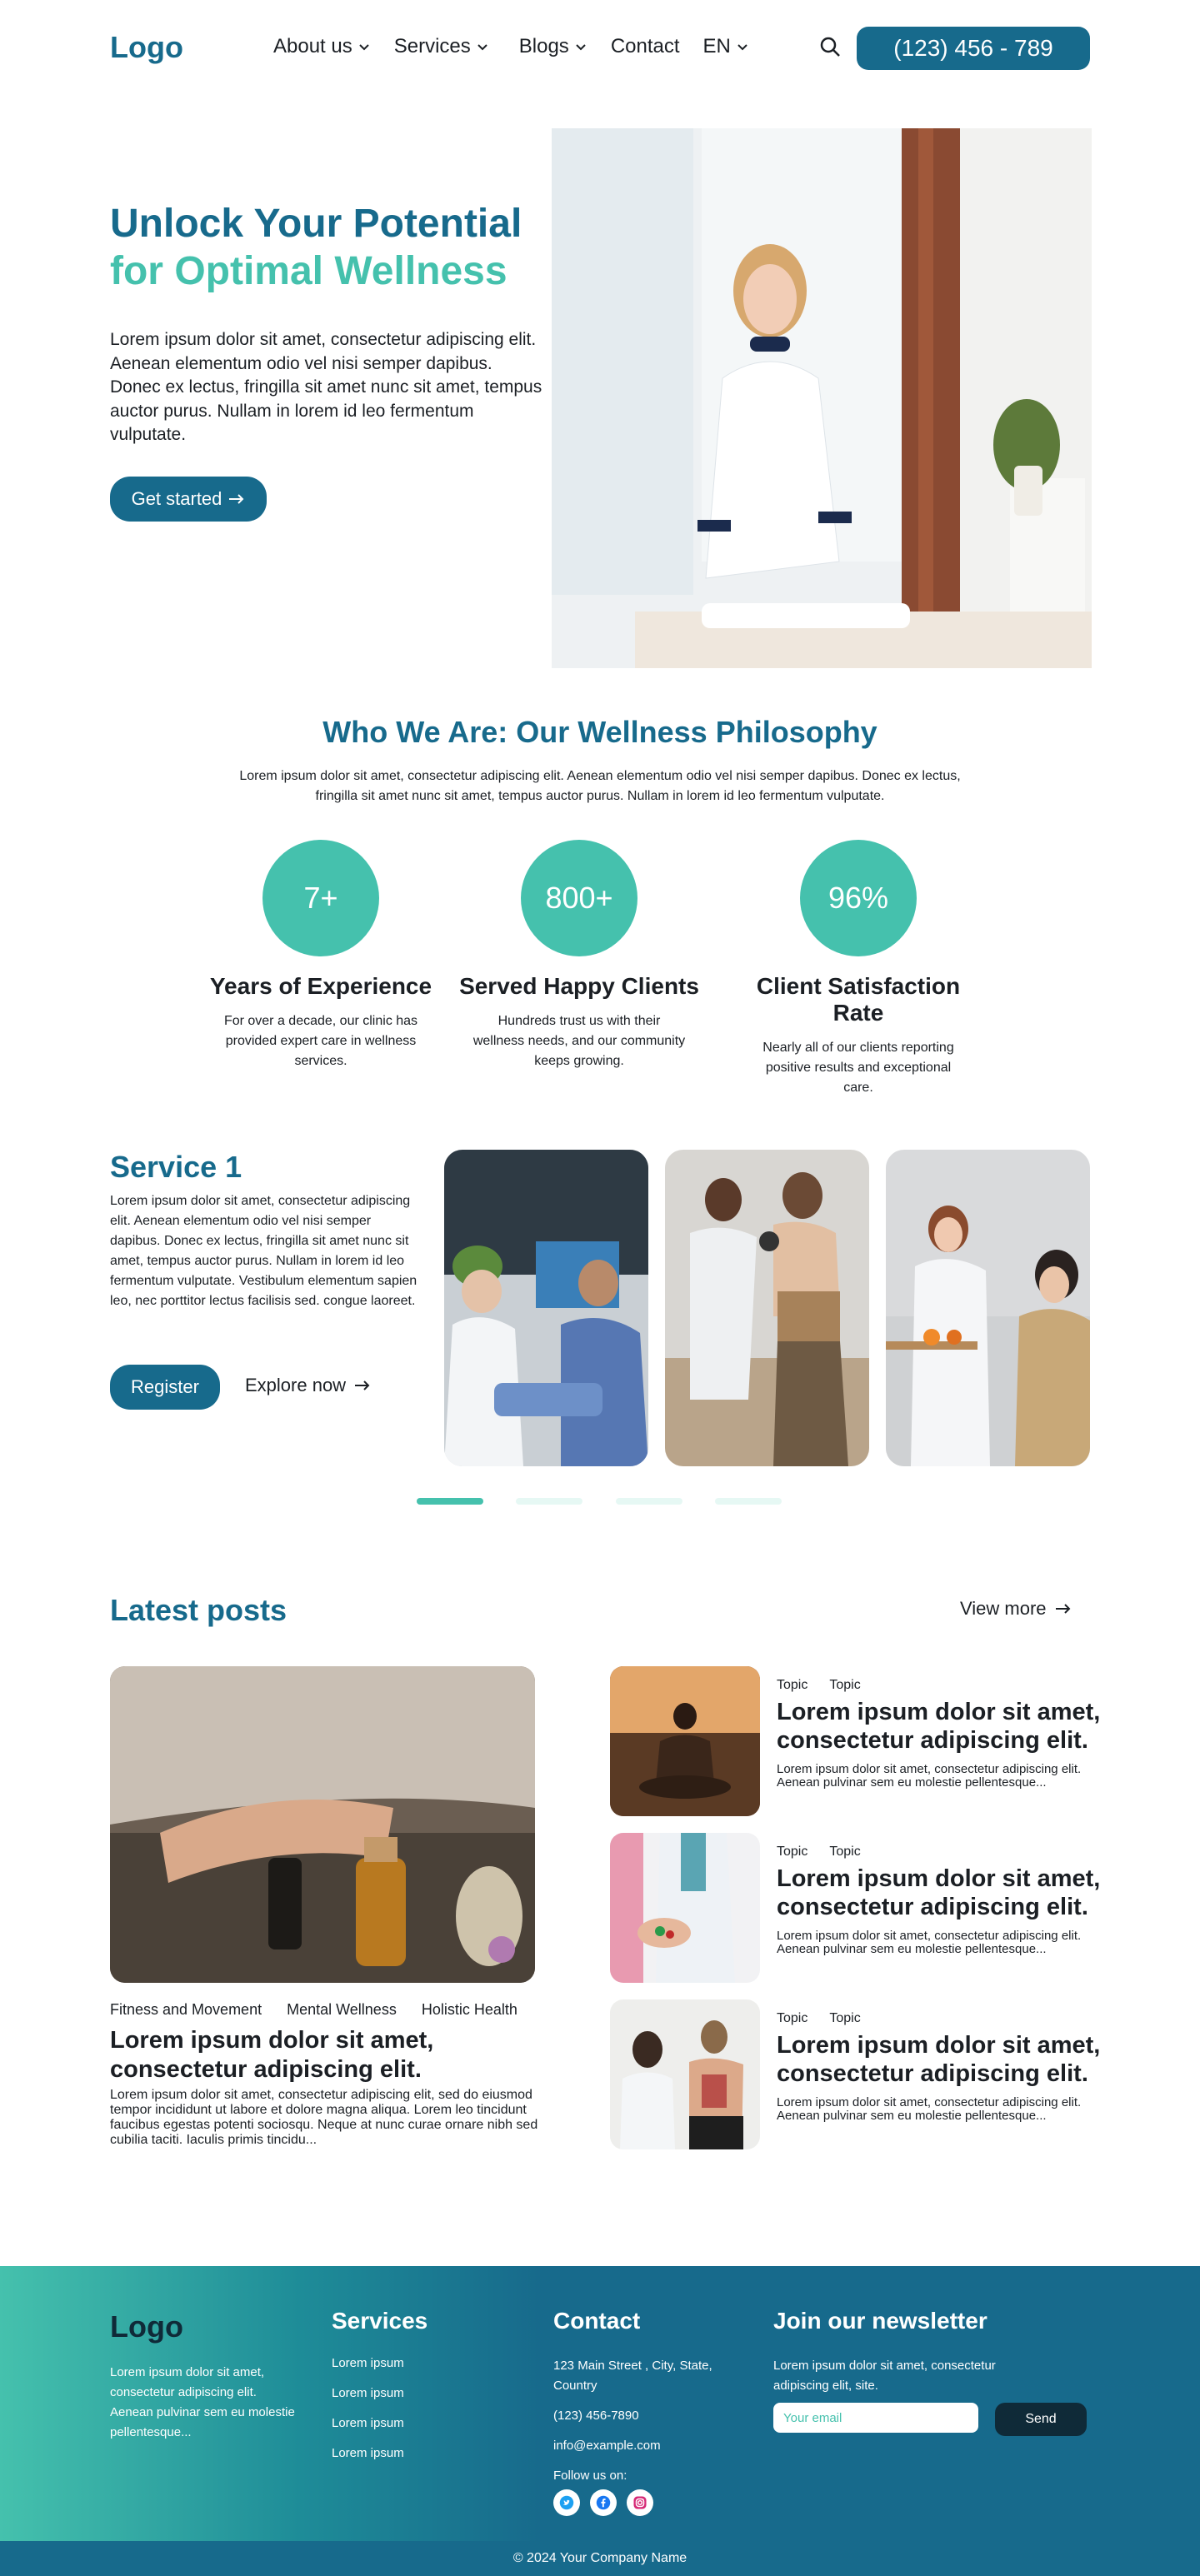  What do you see at coordinates (632, 2376) in the screenshot?
I see `footer-address: 123 Main Street , City, State, Country` at bounding box center [632, 2376].